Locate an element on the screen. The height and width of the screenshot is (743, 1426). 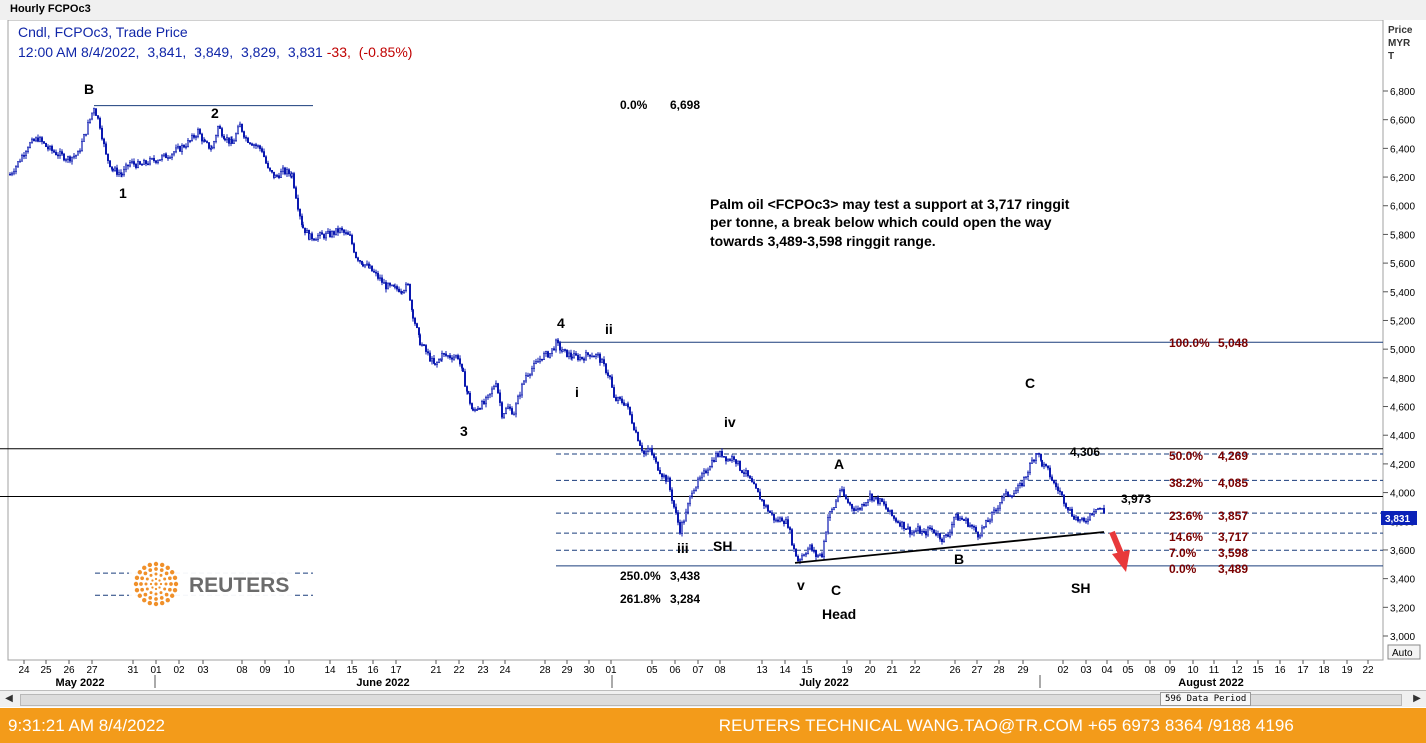
date-tick-label: 10 is located at coordinates (289, 670).